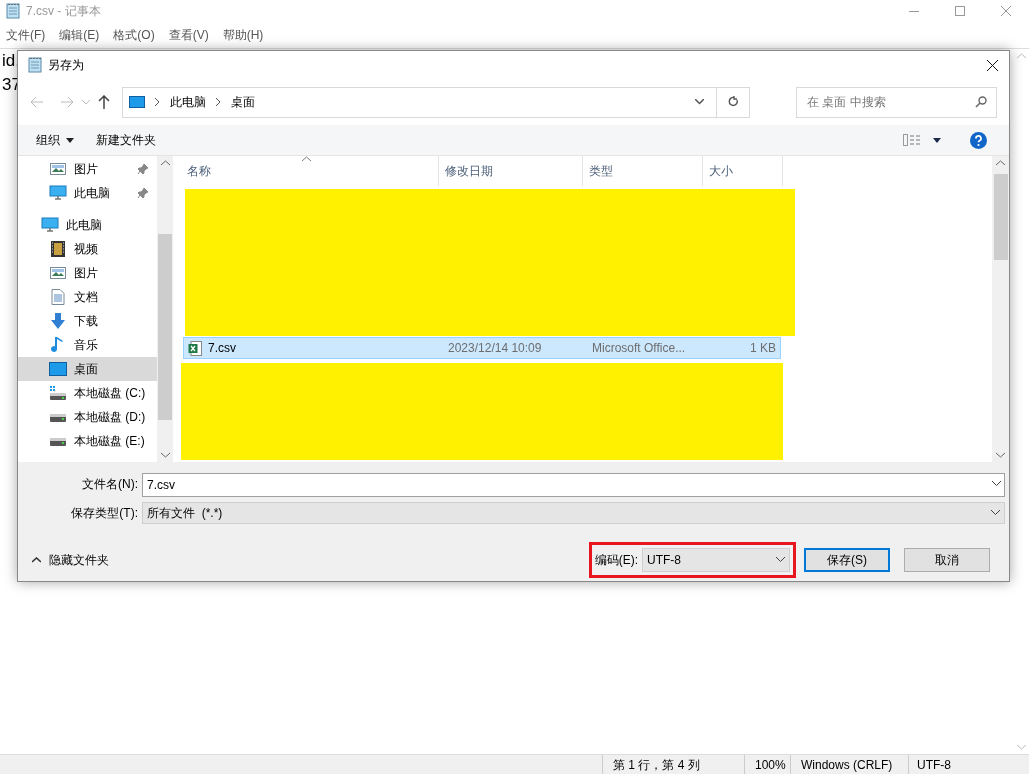 The width and height of the screenshot is (1029, 774). Describe the element at coordinates (770, 765) in the screenshot. I see `status-text: 100%` at that location.